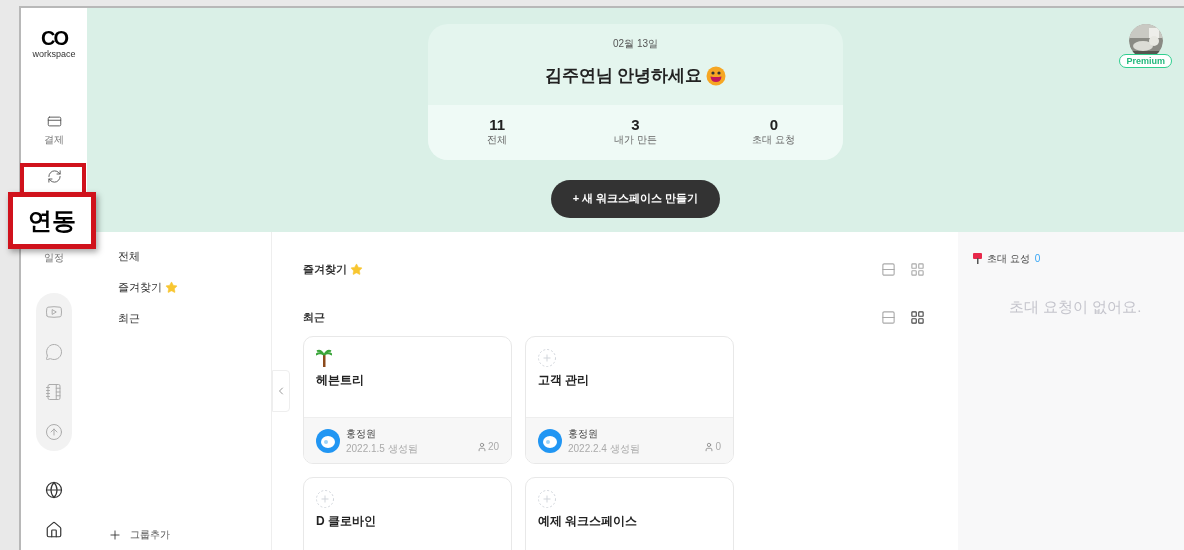  Describe the element at coordinates (54, 257) in the screenshot. I see `sidebar-item: 일정` at that location.